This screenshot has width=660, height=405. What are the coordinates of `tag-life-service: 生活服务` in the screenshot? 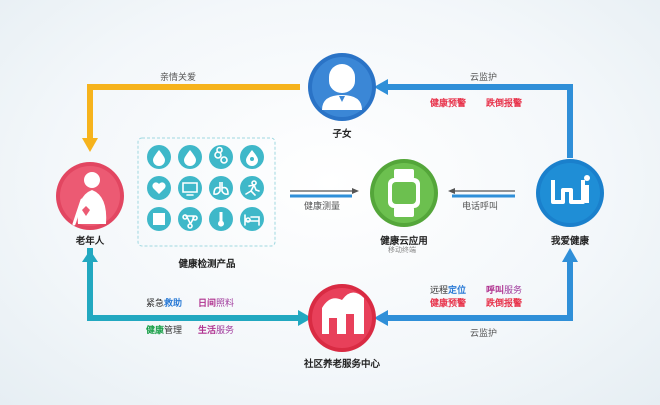 It's located at (216, 331).